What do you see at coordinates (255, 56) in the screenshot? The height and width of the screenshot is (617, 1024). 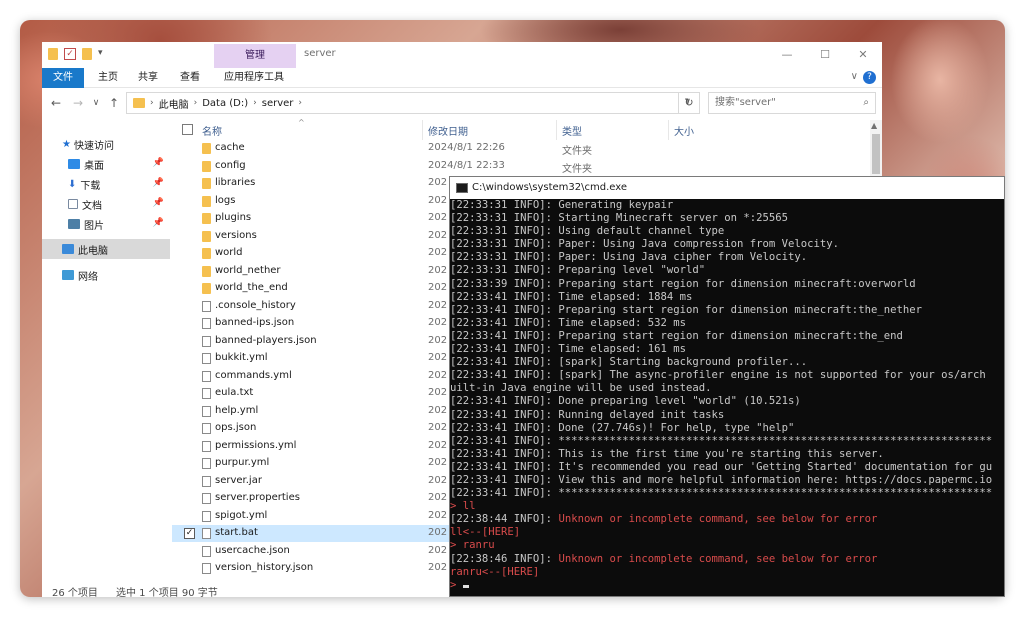 I see `manage-context-tab: 管理` at bounding box center [255, 56].